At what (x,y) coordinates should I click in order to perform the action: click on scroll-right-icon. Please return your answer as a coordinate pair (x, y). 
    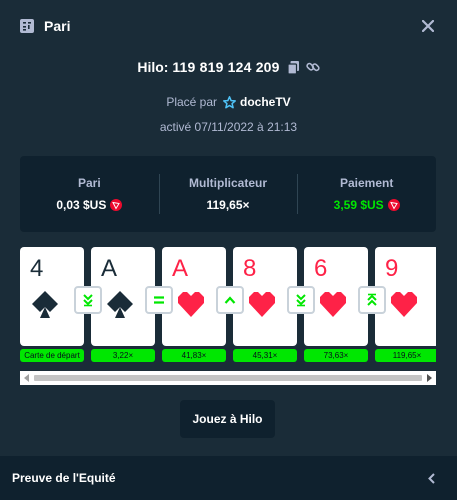
    Looking at the image, I should click on (429, 378).